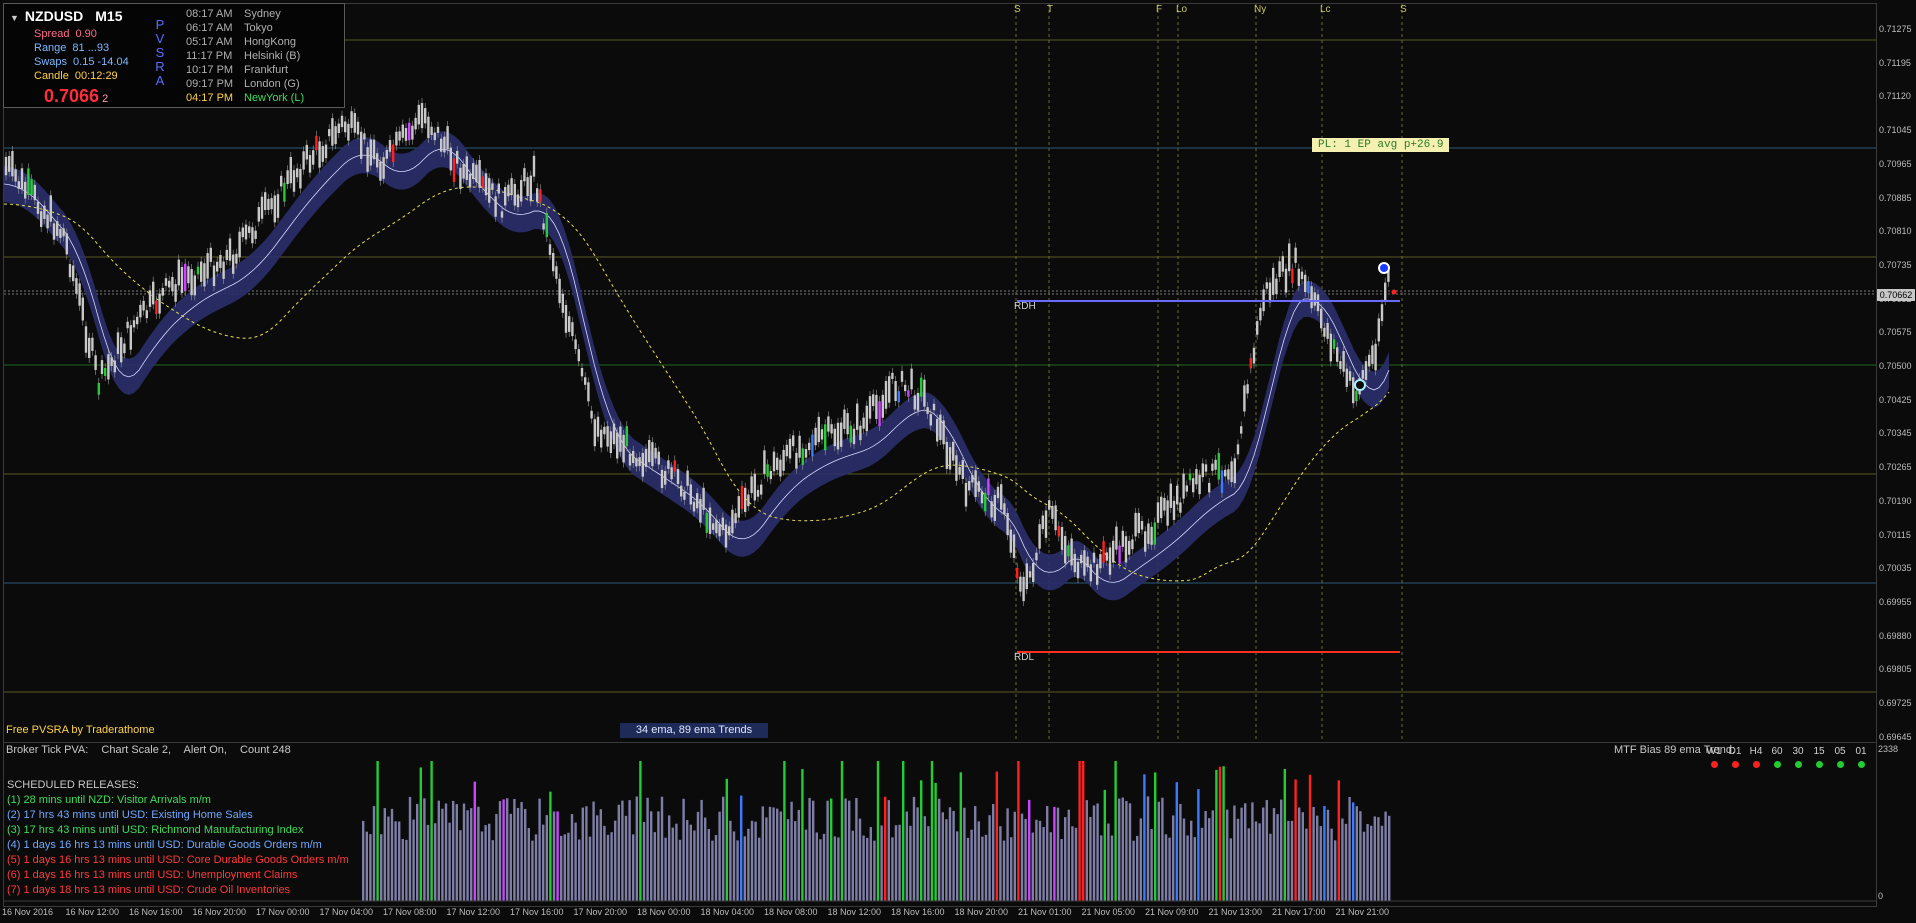 This screenshot has width=1916, height=923. I want to click on symbol-header: ▼ NZDUSD M15, so click(66, 16).